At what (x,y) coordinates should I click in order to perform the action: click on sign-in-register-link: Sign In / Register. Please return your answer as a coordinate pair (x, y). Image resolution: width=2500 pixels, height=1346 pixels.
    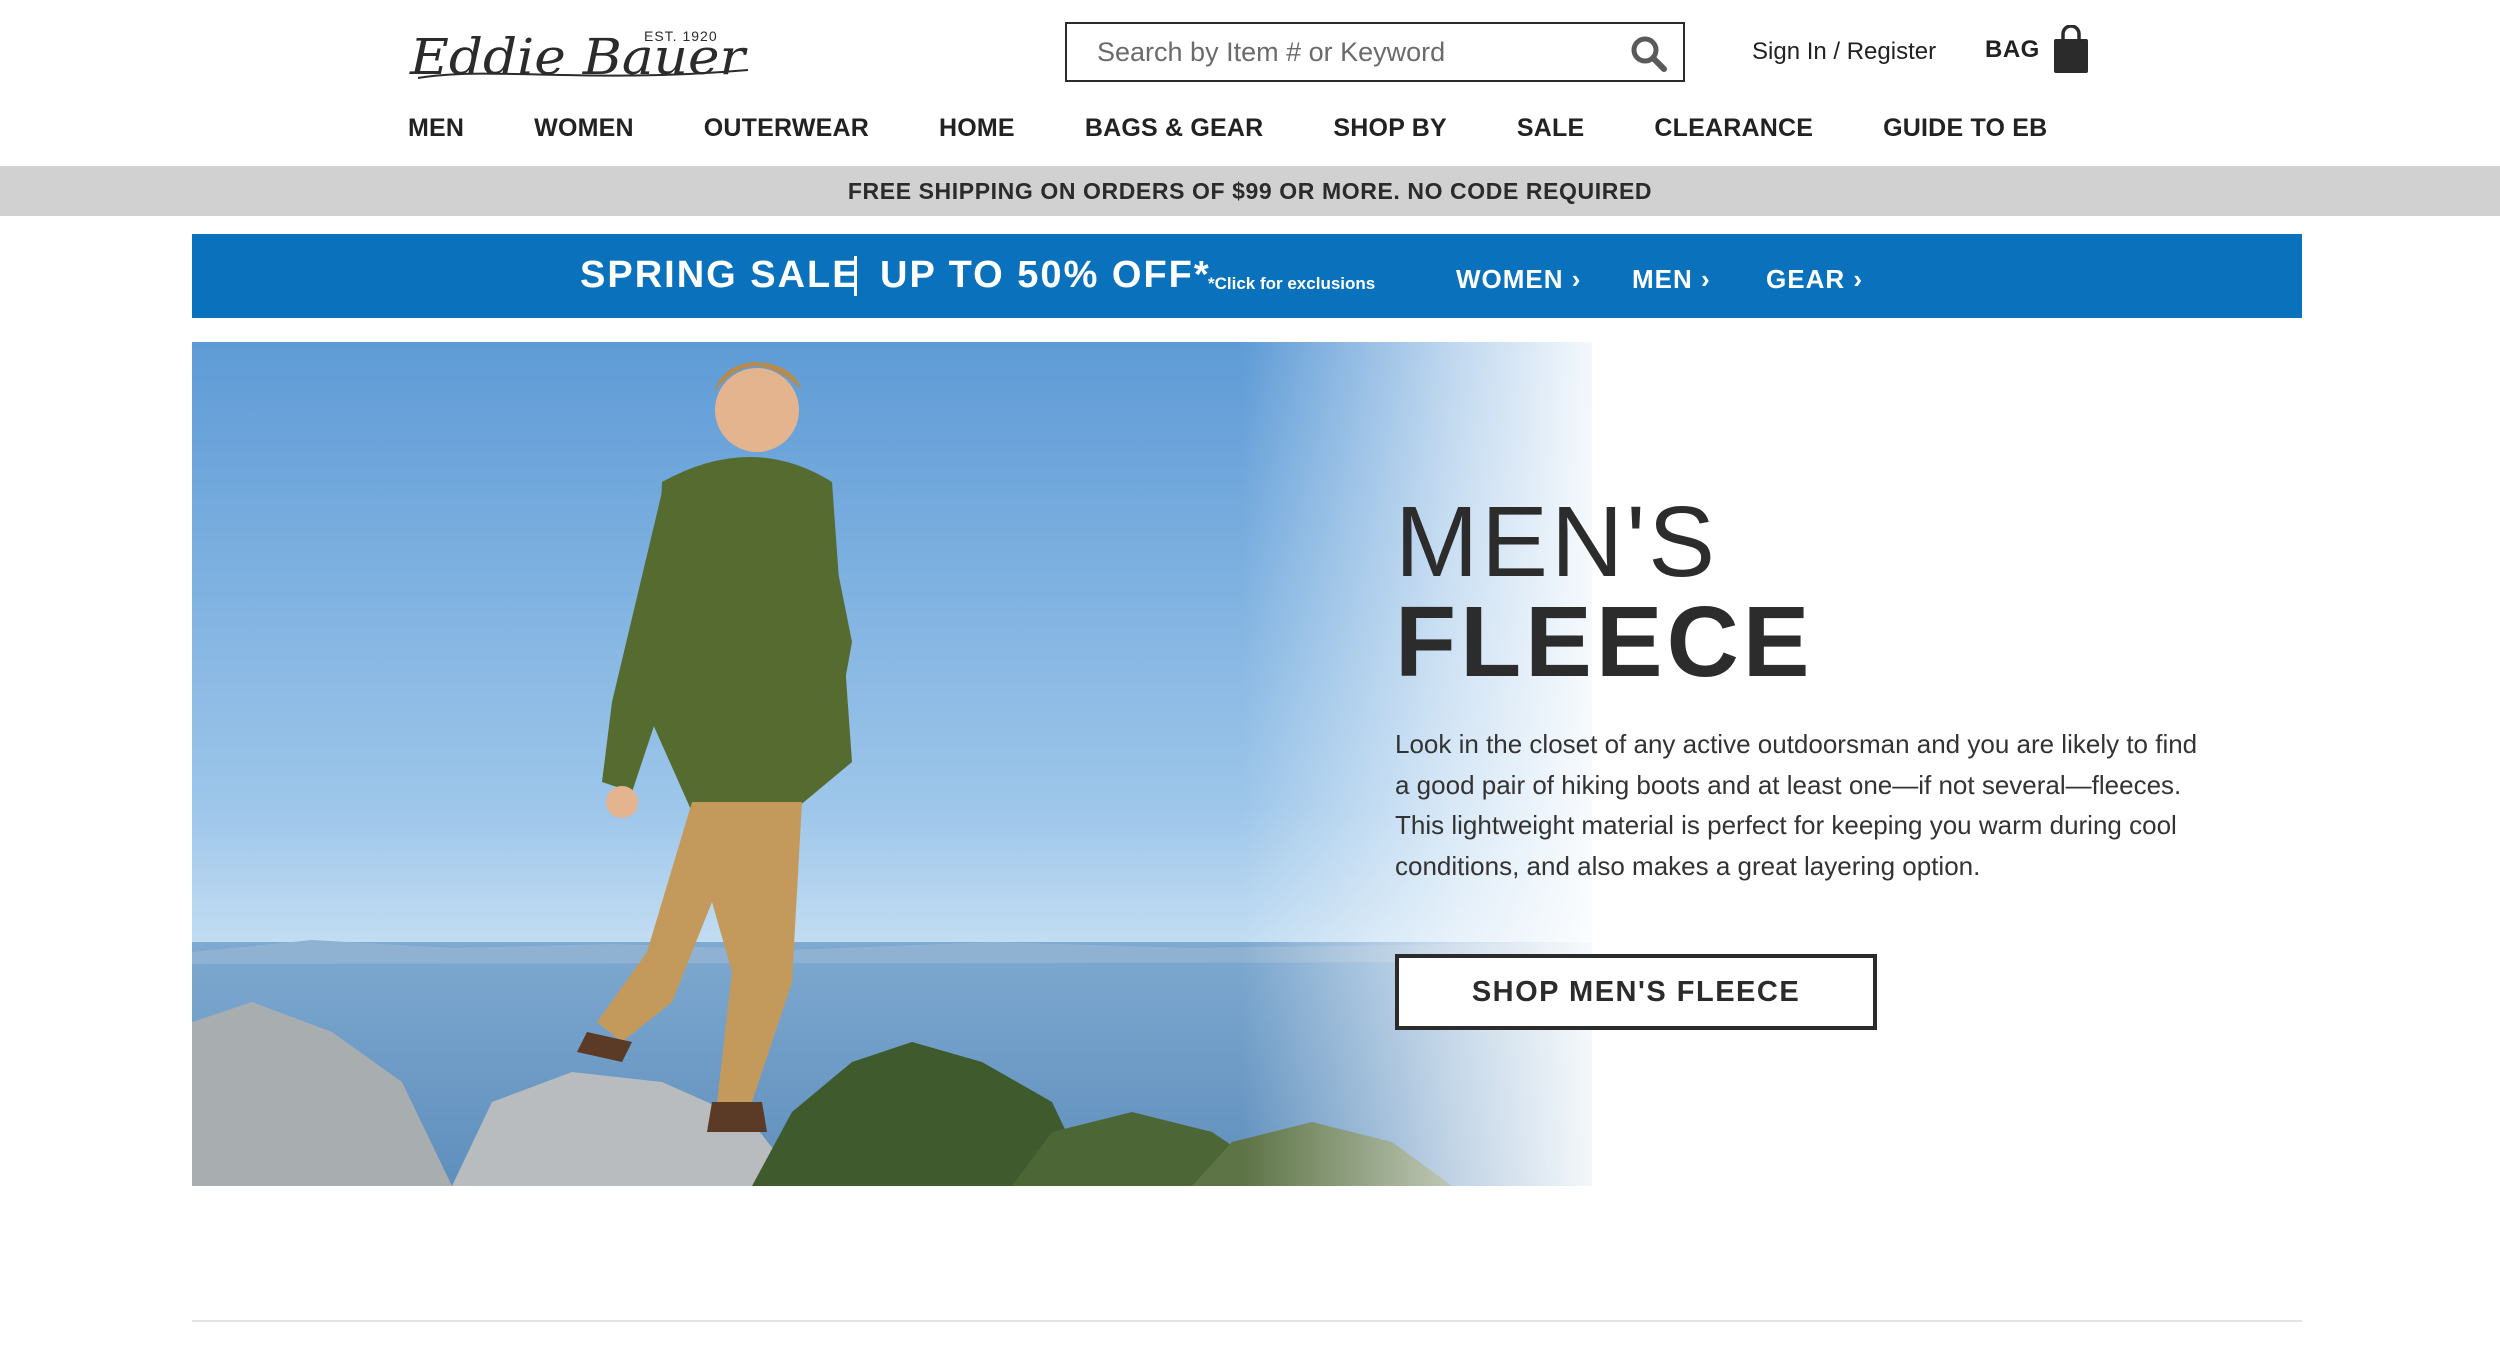
    Looking at the image, I should click on (1844, 52).